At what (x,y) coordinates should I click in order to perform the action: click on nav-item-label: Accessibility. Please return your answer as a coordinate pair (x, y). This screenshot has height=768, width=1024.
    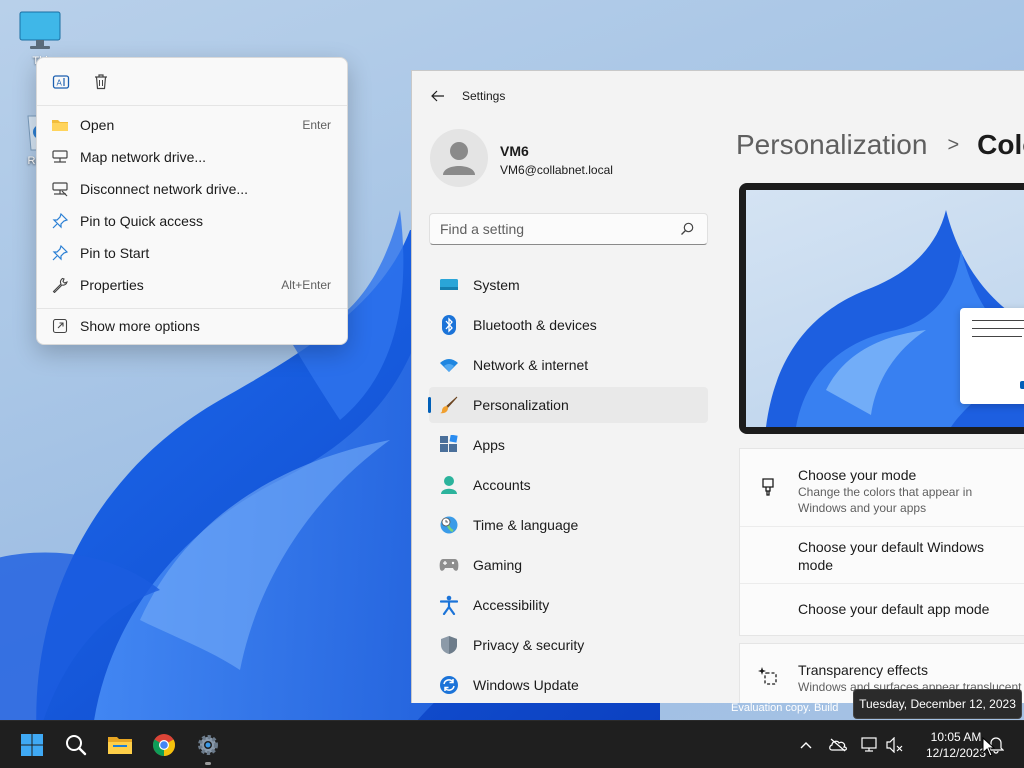
    Looking at the image, I should click on (511, 605).